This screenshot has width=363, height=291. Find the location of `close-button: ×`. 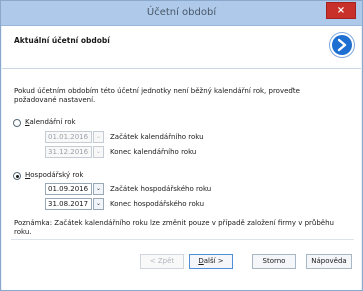

close-button: × is located at coordinates (341, 10).